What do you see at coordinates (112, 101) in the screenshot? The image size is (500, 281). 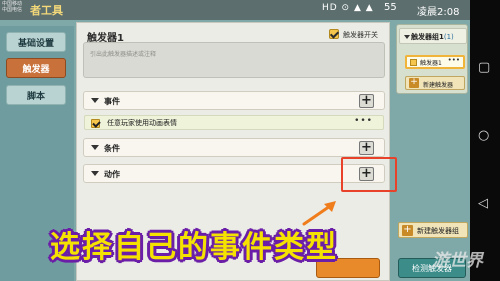 I see `section-events-label: 事件` at bounding box center [112, 101].